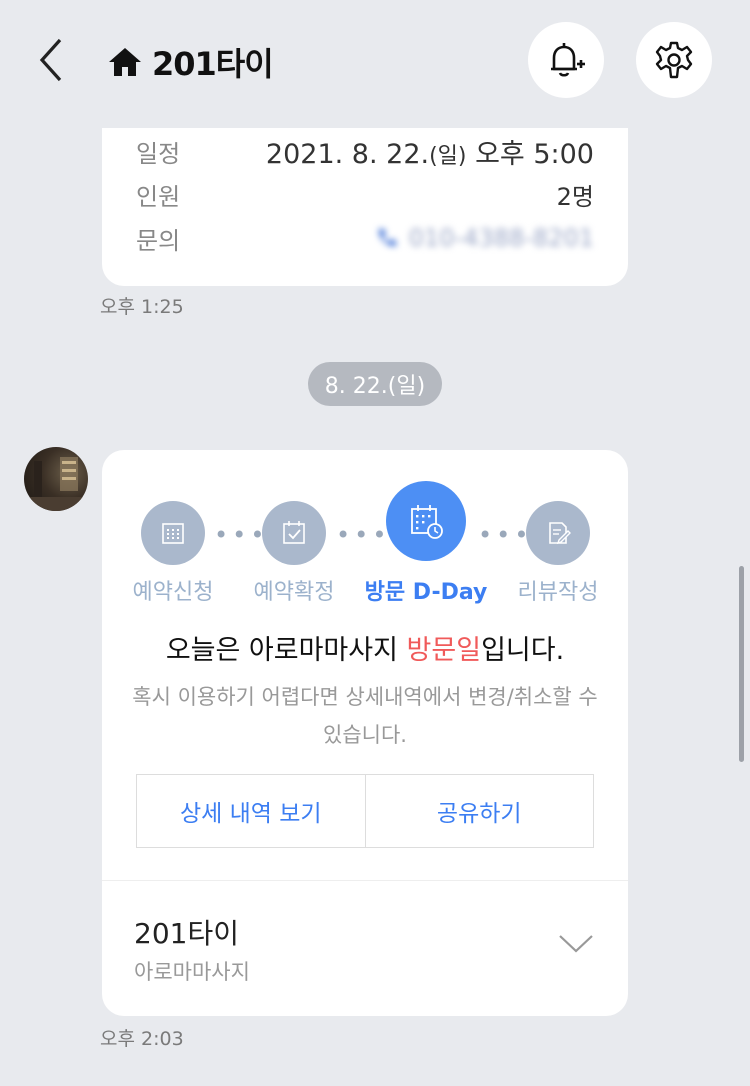 The height and width of the screenshot is (1086, 750). I want to click on page-title: 201타이, so click(213, 64).